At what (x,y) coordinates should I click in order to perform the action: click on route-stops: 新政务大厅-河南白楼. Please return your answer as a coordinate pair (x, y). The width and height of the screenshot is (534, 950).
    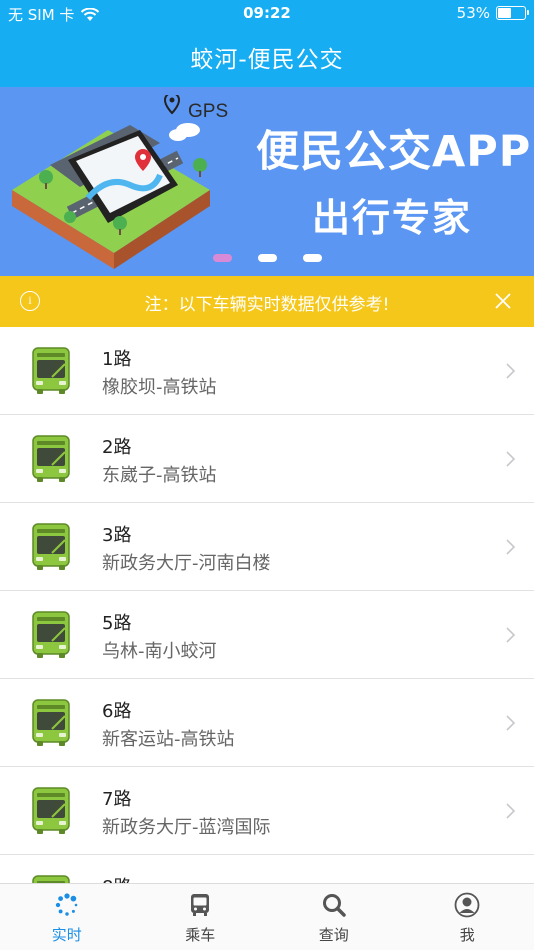
    Looking at the image, I should click on (186, 563).